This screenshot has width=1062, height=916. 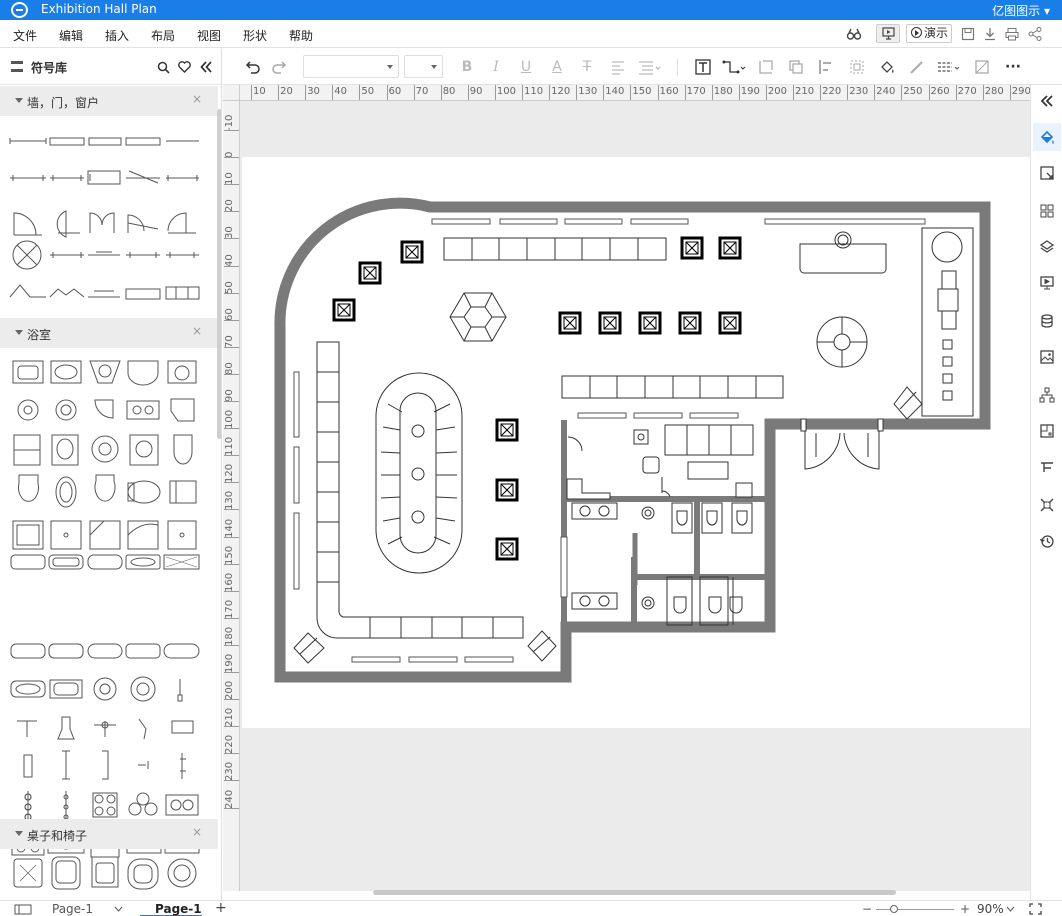 What do you see at coordinates (117, 35) in the screenshot?
I see `menu-insert: 插入` at bounding box center [117, 35].